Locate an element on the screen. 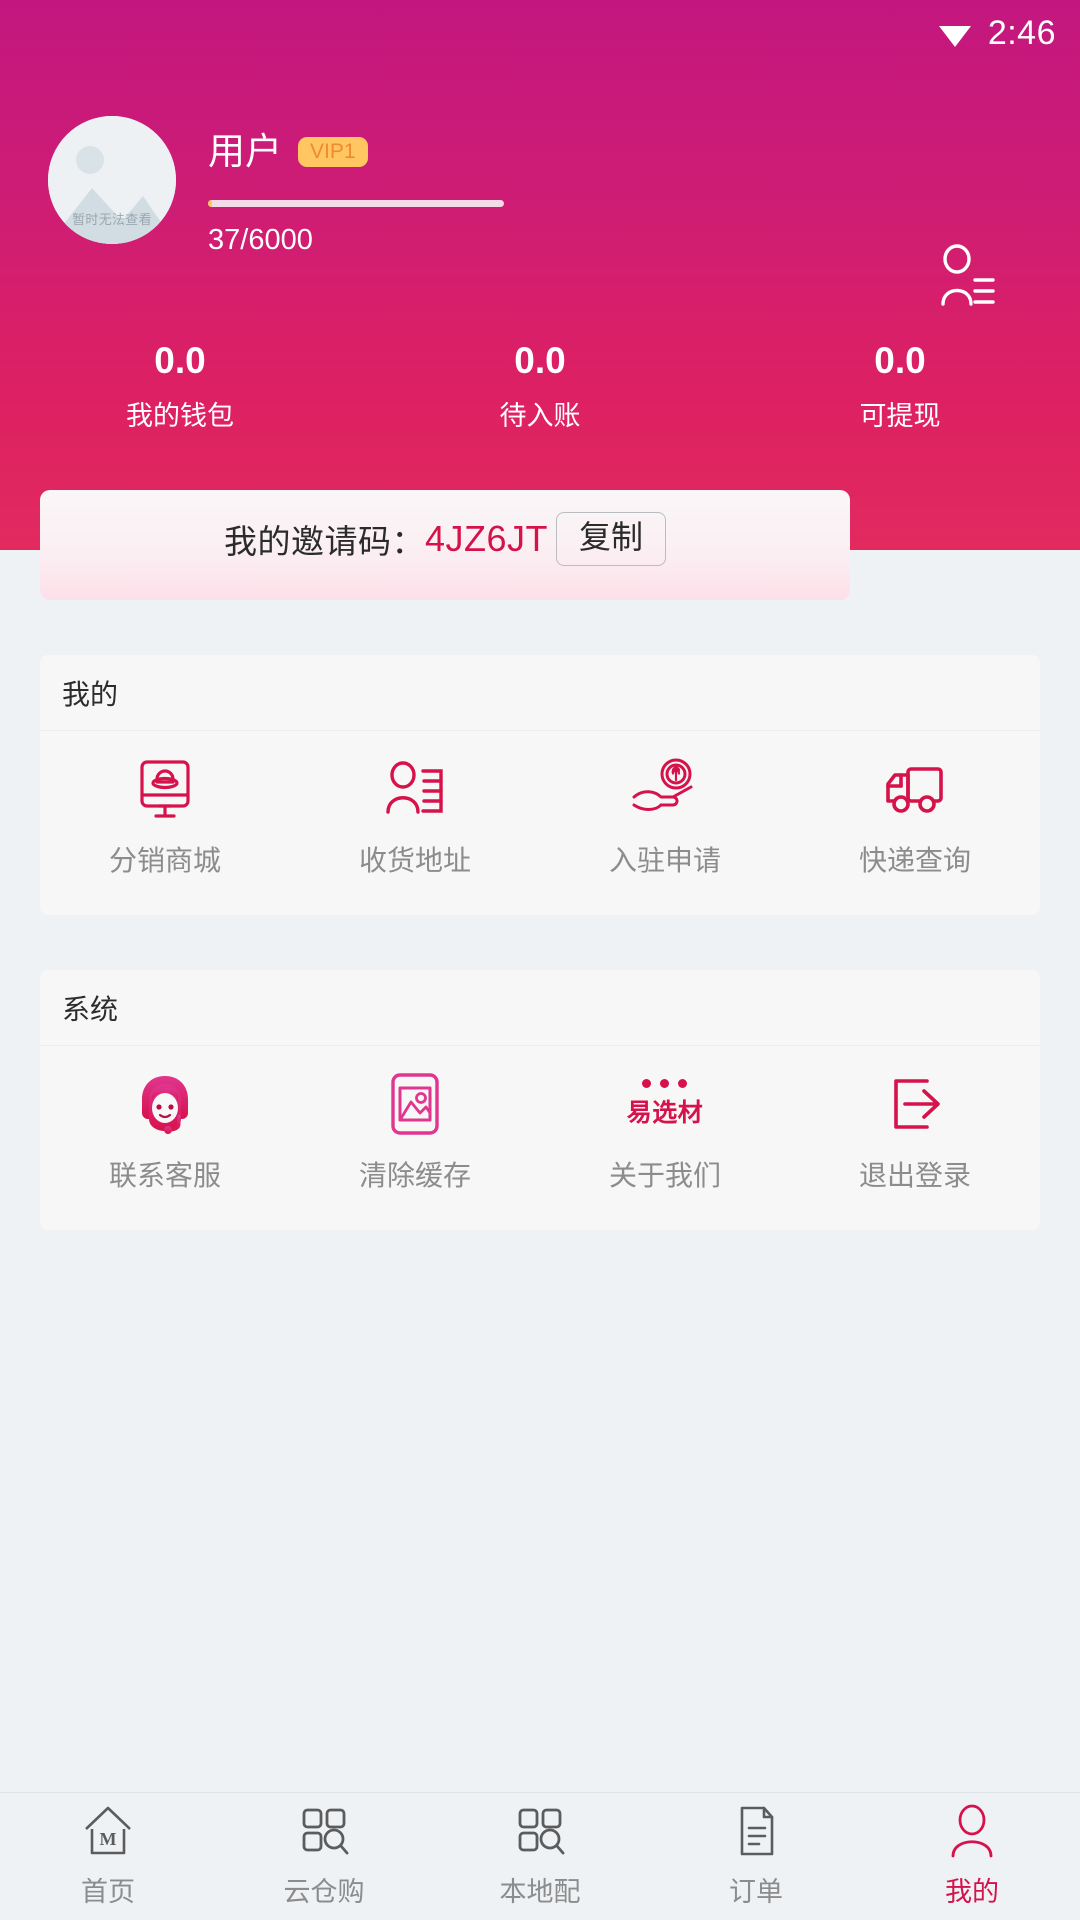 The width and height of the screenshot is (1080, 1920). headset-agent-icon is located at coordinates (165, 1104).